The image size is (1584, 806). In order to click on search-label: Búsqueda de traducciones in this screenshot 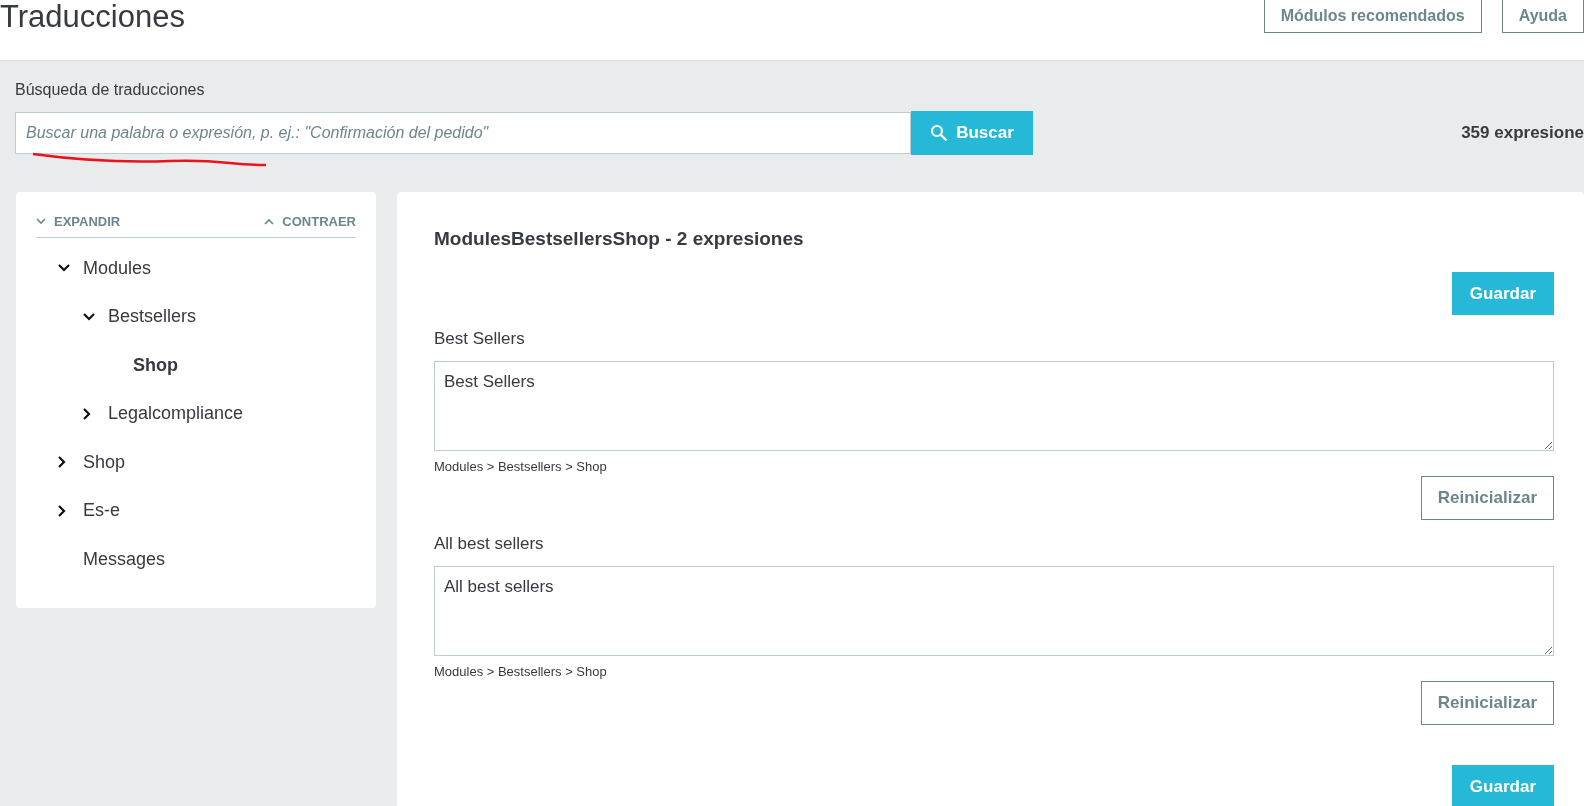, I will do `click(110, 90)`.